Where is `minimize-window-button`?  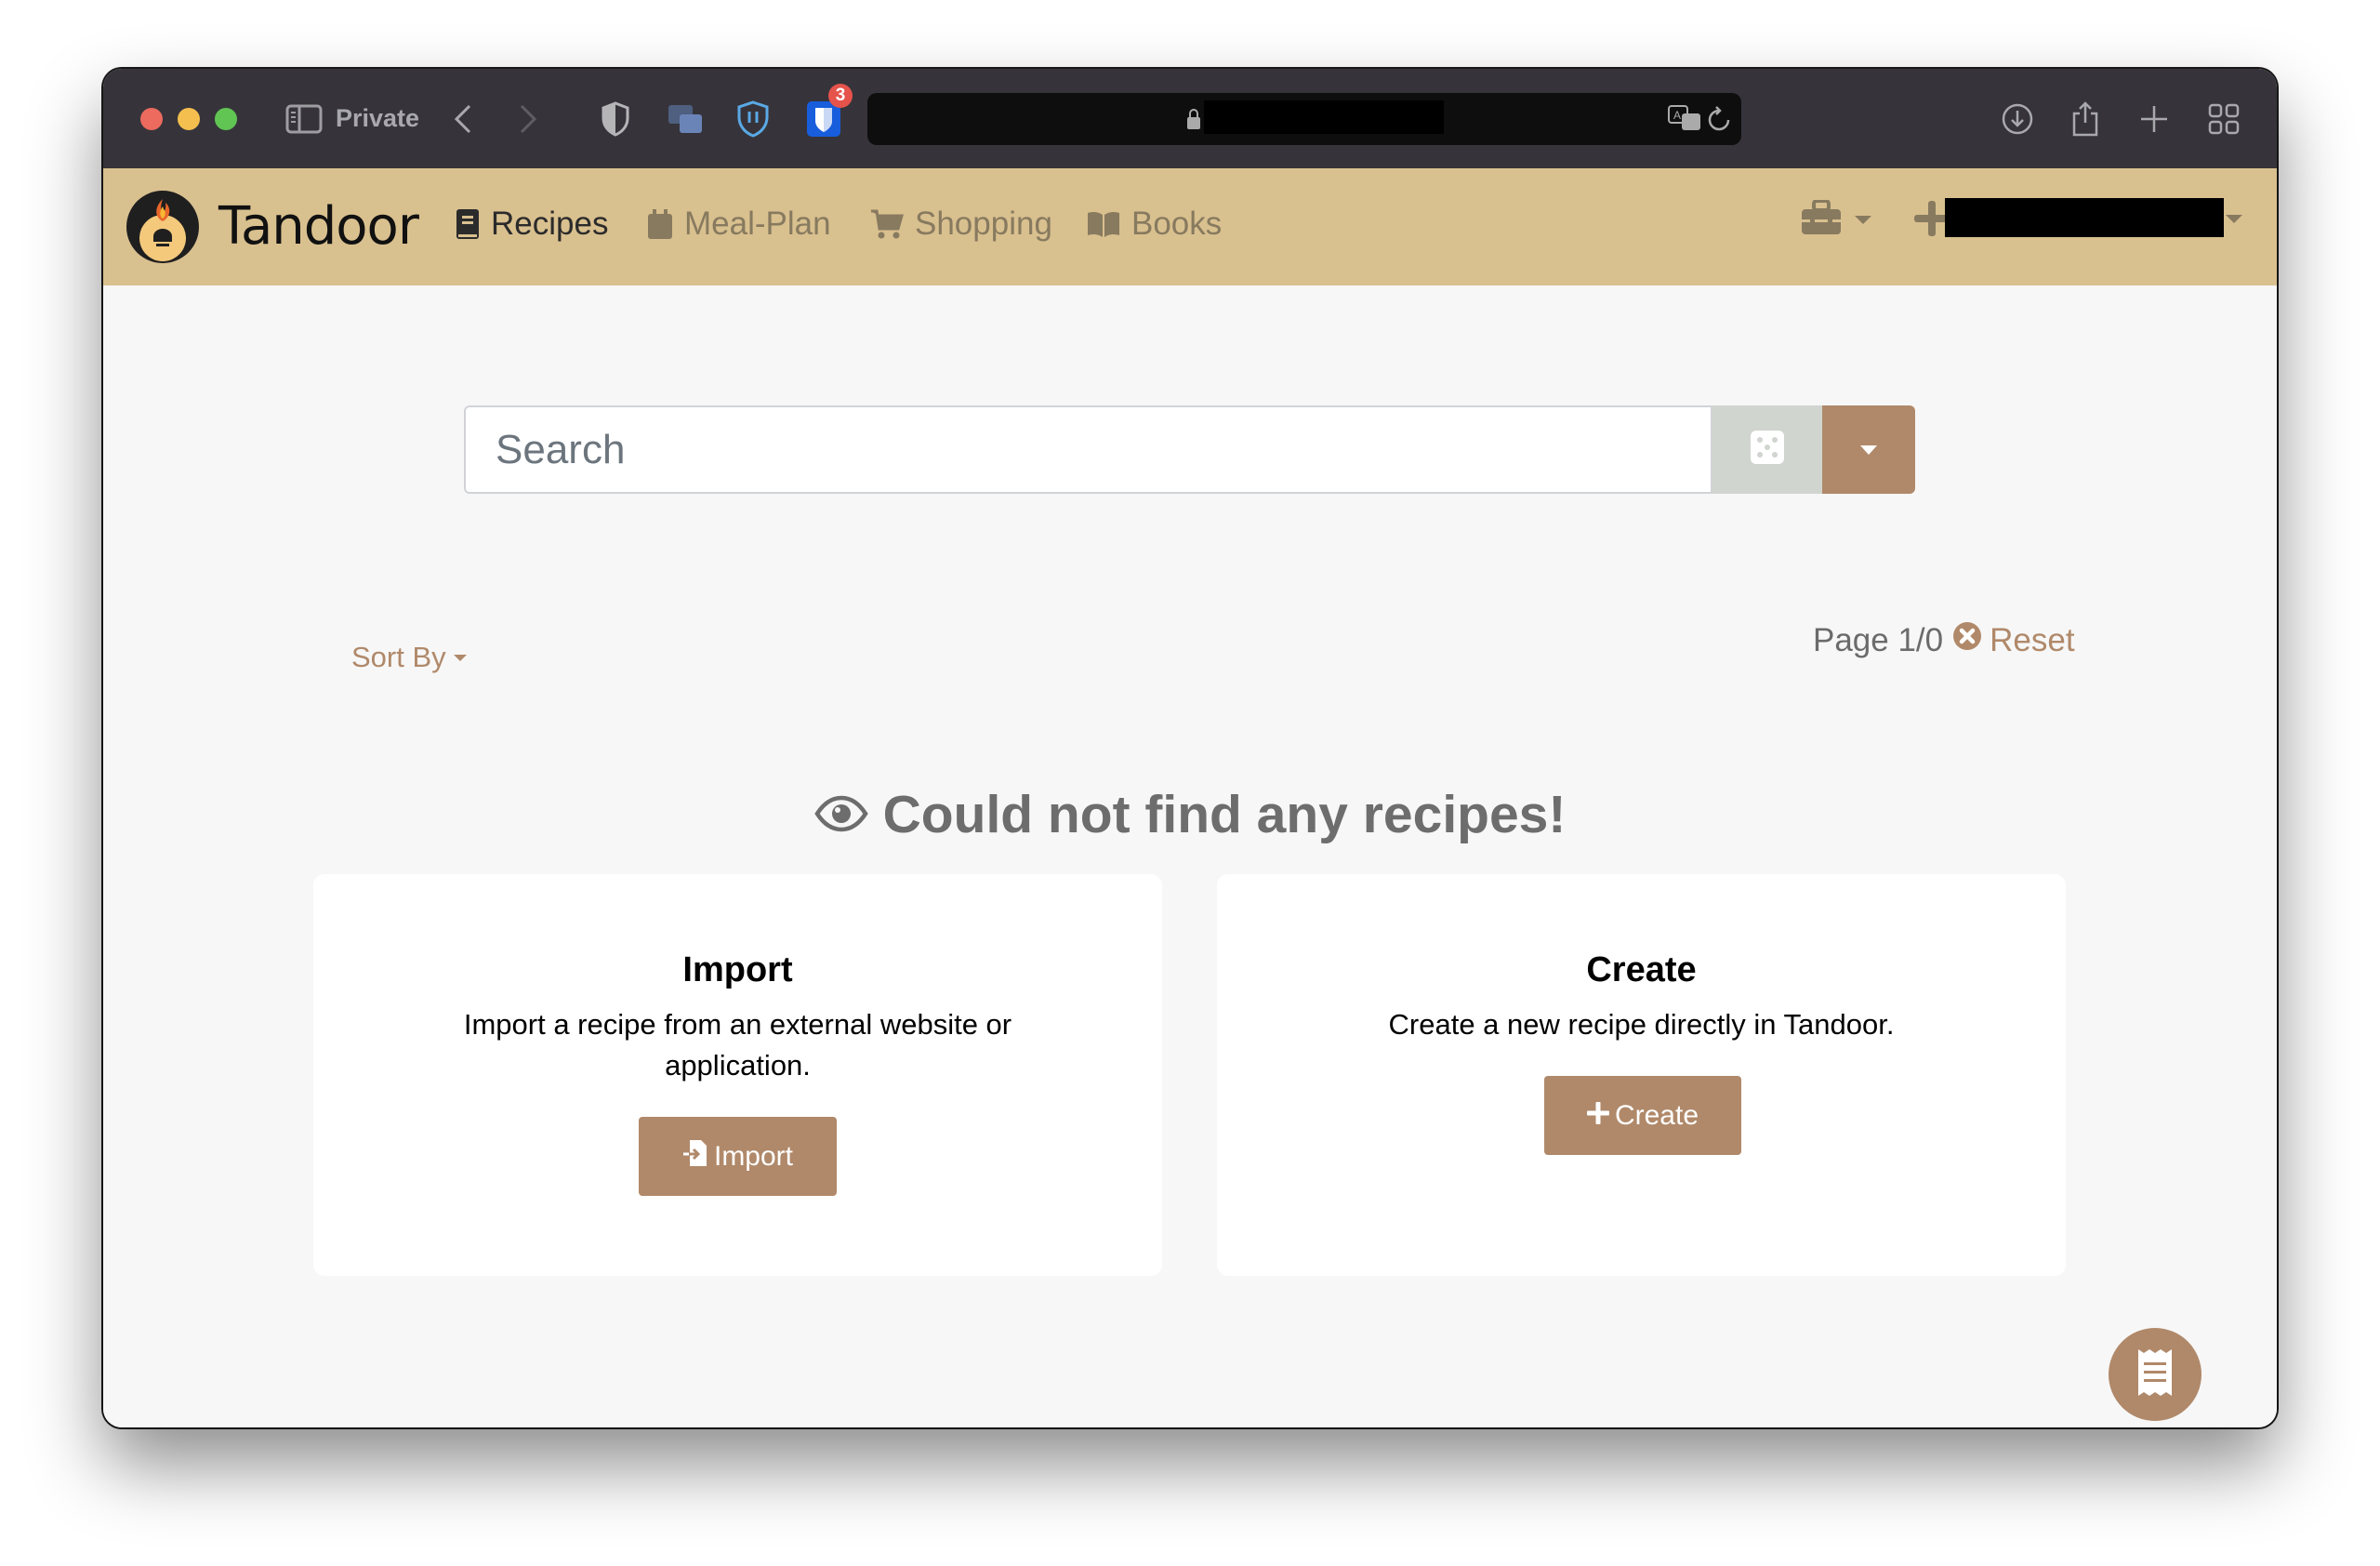 minimize-window-button is located at coordinates (189, 119).